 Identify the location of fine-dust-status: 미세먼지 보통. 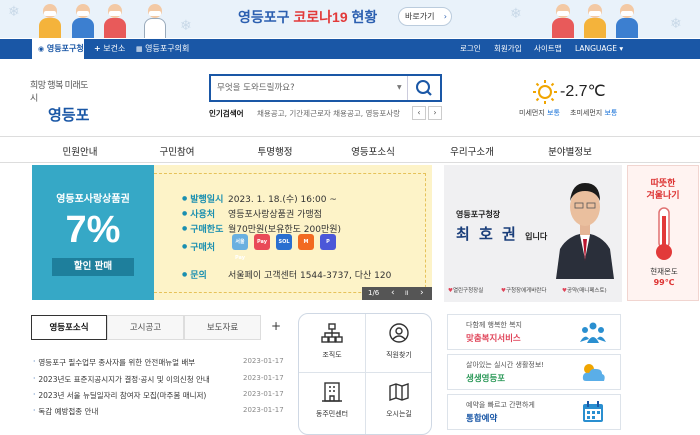
(539, 113).